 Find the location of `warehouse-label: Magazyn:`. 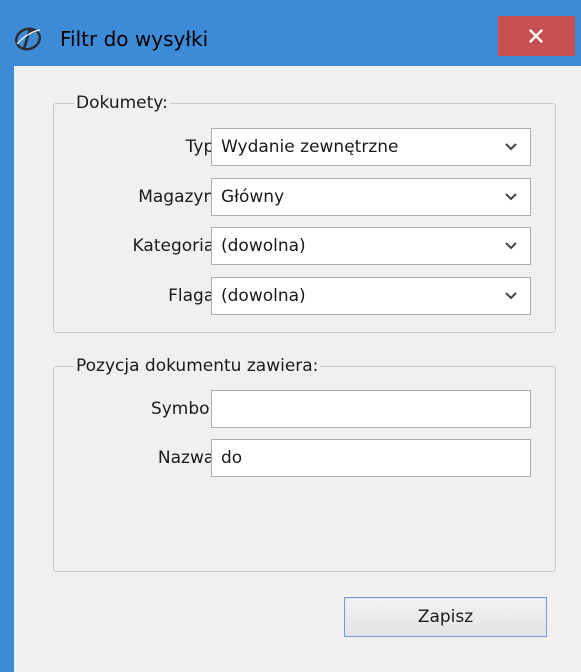

warehouse-label: Magazyn: is located at coordinates (179, 197).